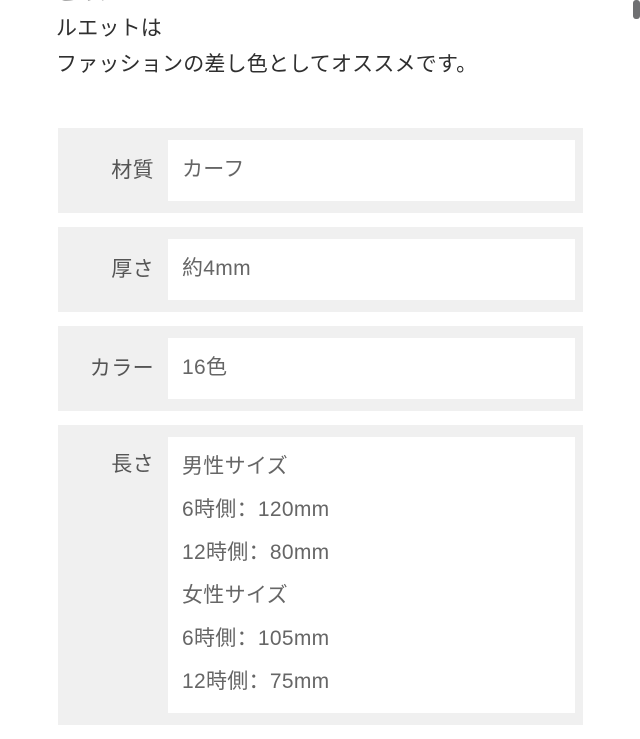 This screenshot has height=739, width=640. What do you see at coordinates (632, 320) in the screenshot?
I see `vertical-scrollbar` at bounding box center [632, 320].